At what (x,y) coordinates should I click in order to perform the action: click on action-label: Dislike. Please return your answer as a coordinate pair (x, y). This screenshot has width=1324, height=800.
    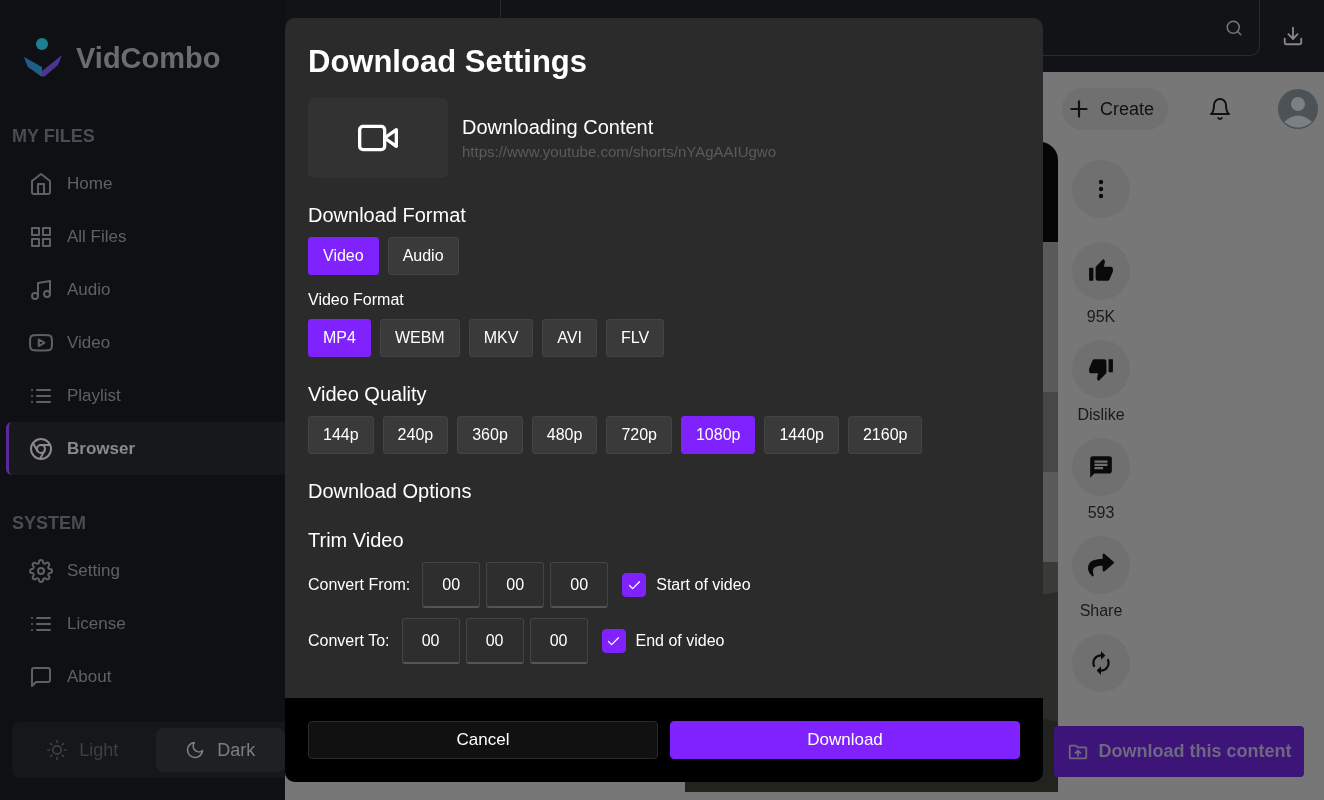
    Looking at the image, I should click on (1101, 415).